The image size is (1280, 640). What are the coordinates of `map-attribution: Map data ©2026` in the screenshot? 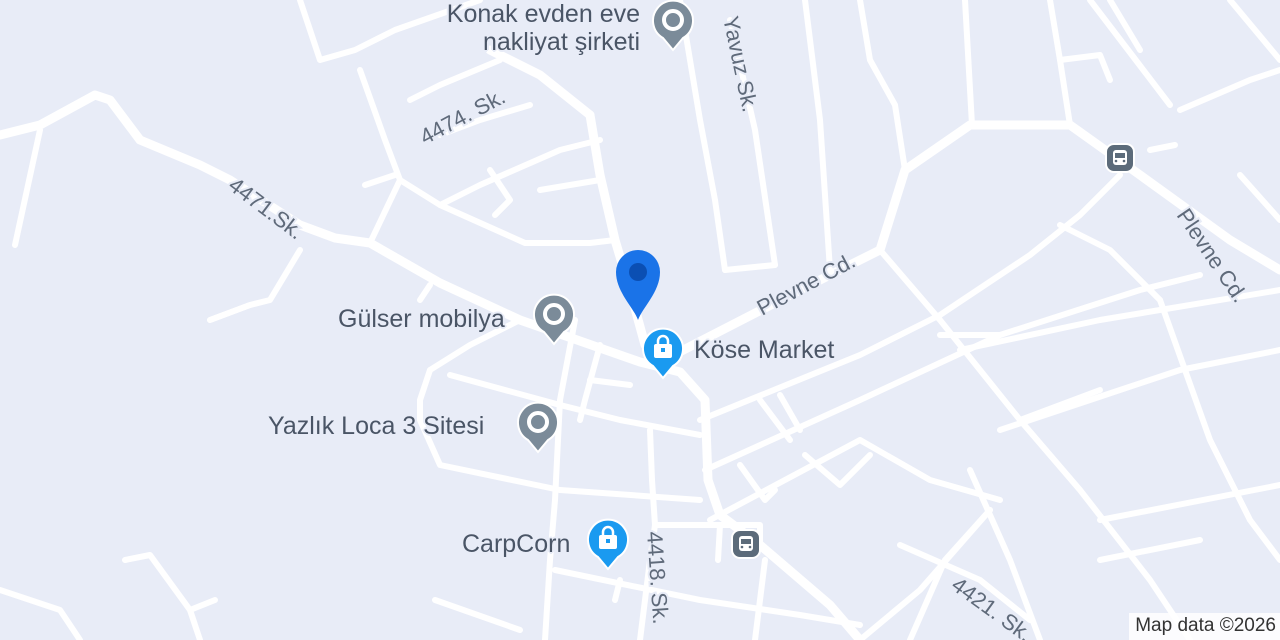 It's located at (1204, 626).